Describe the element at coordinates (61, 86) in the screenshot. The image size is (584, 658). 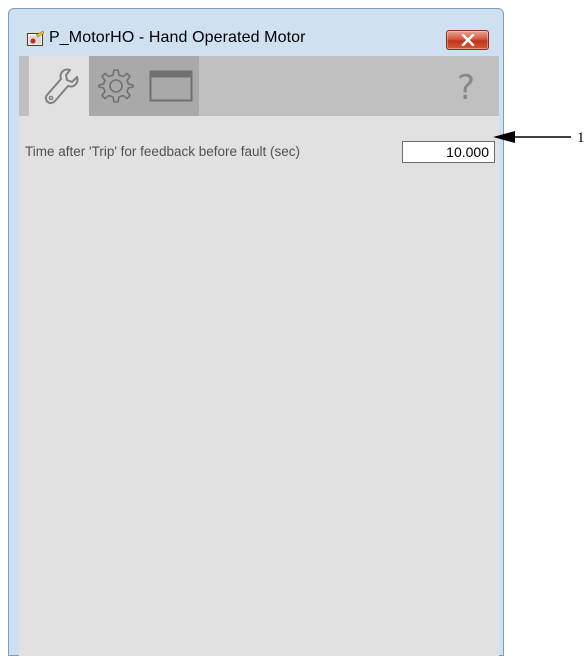
I see `wrench-icon` at that location.